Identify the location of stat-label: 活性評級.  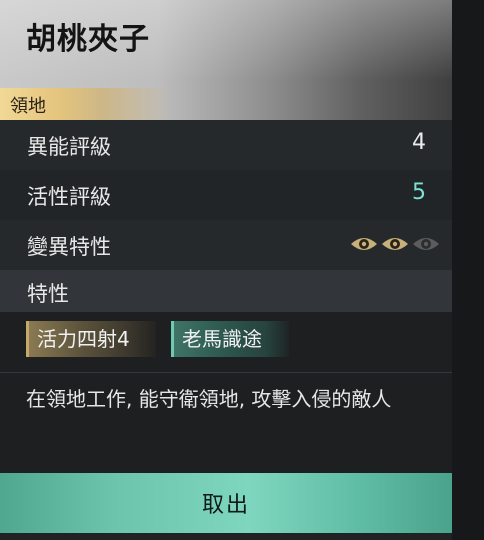
(69, 197).